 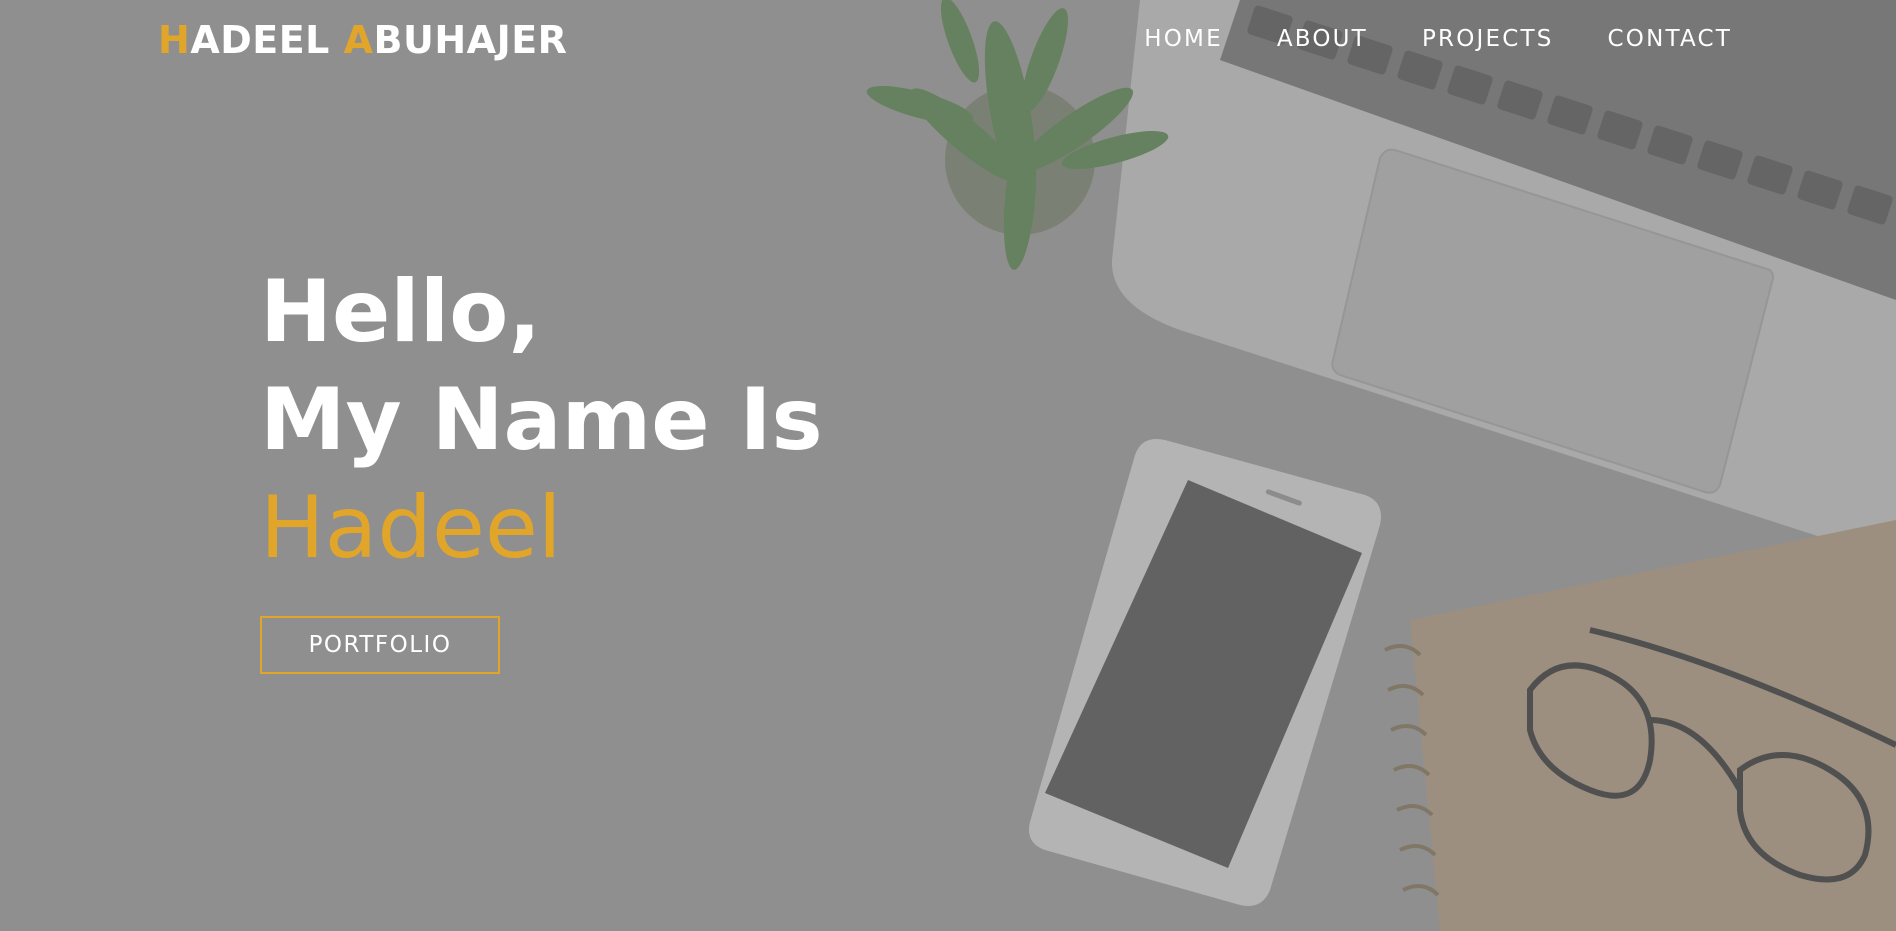 What do you see at coordinates (1488, 39) in the screenshot?
I see `nav-link-projects: PROJECTS` at bounding box center [1488, 39].